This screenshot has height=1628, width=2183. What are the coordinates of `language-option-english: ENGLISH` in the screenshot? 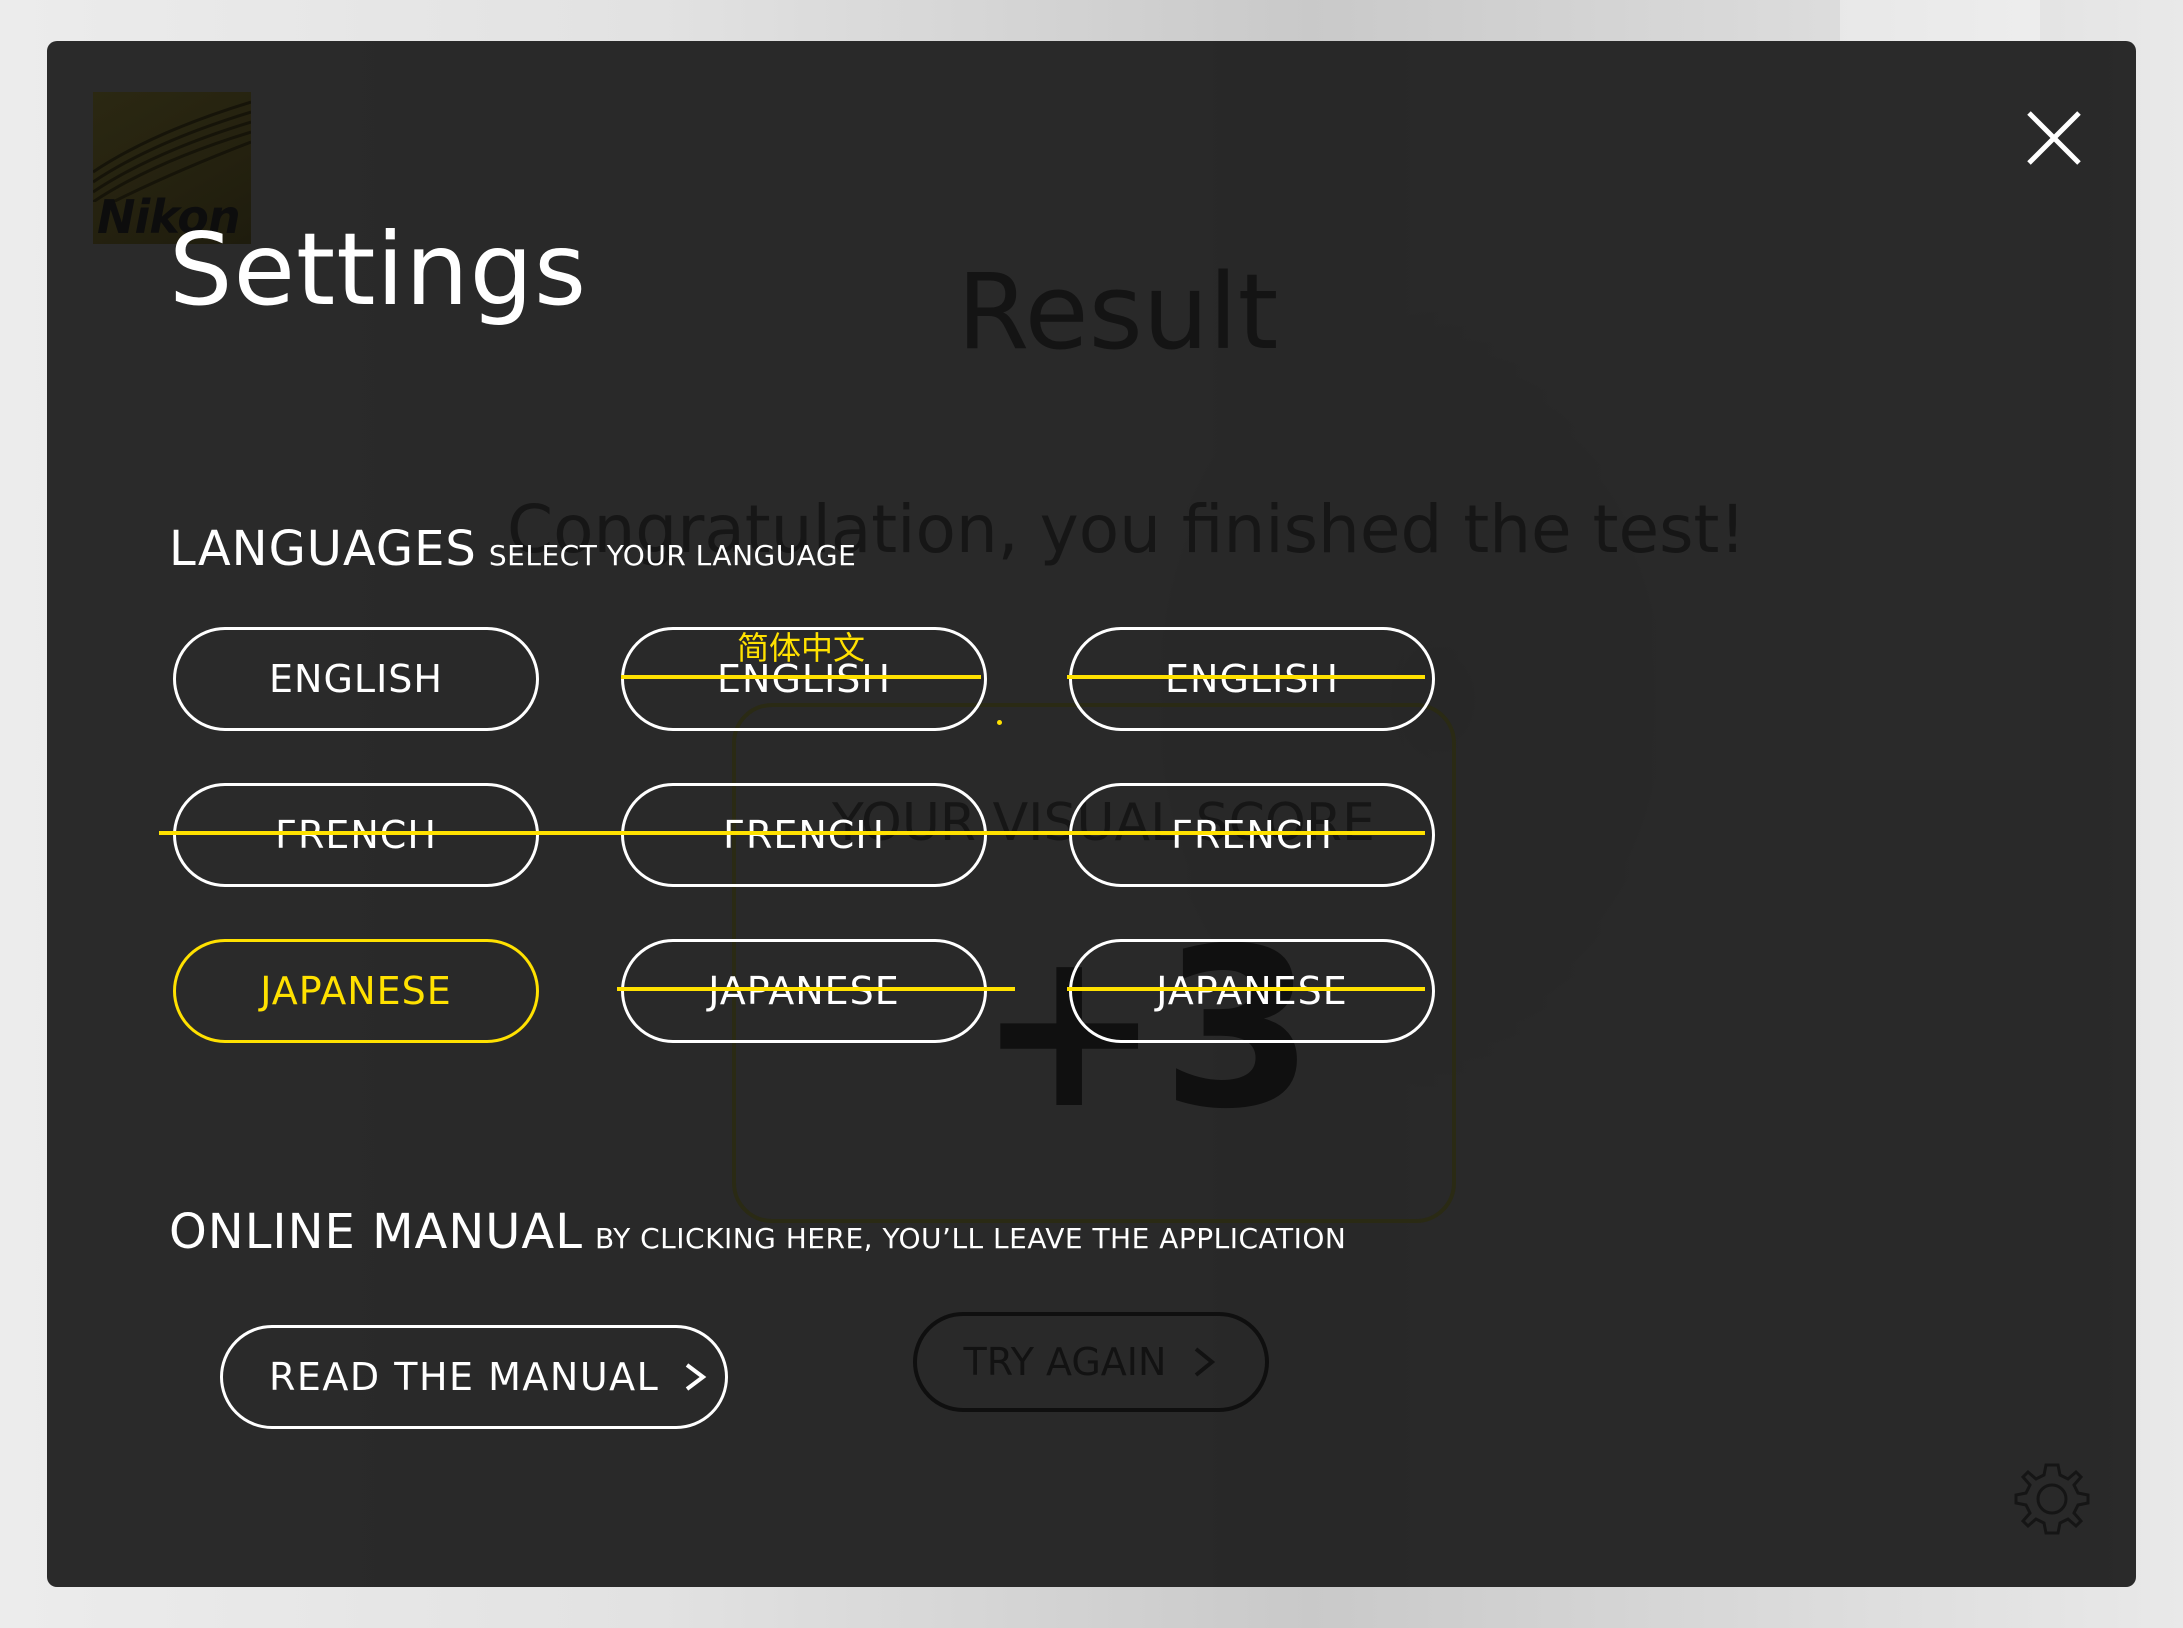 It's located at (356, 679).